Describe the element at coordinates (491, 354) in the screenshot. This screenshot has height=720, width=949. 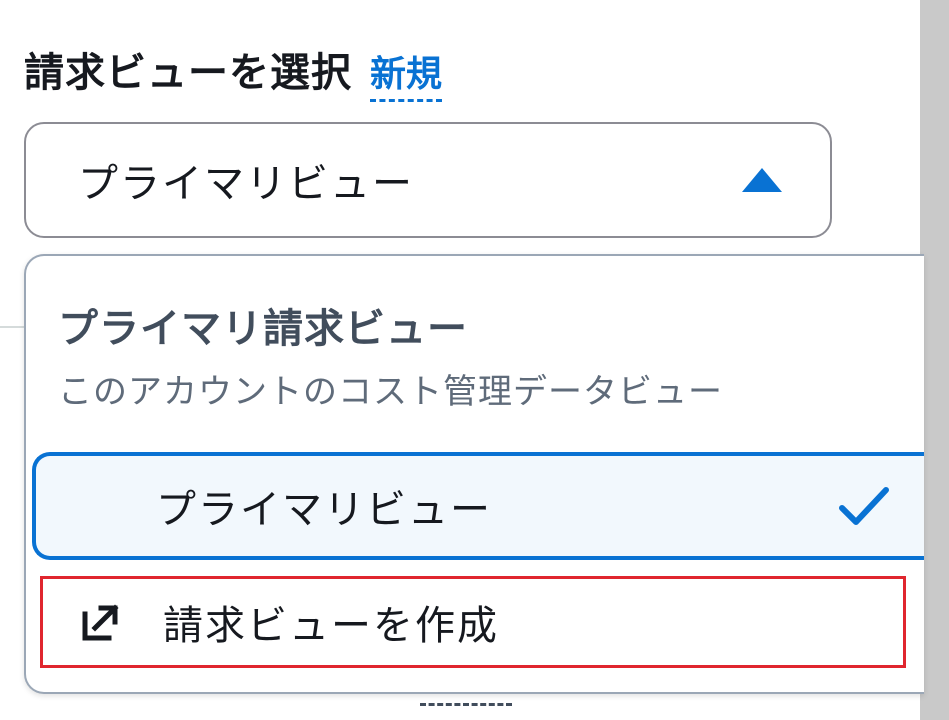
I see `option-group-header: プライマリ請求ビュー このアカウントのコスト管理データビュー` at that location.